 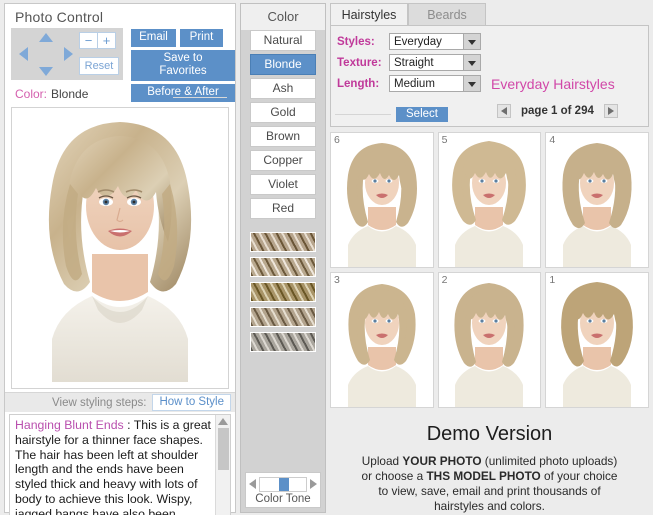 I want to click on tab-hairstyles: Hairstyles, so click(x=369, y=14).